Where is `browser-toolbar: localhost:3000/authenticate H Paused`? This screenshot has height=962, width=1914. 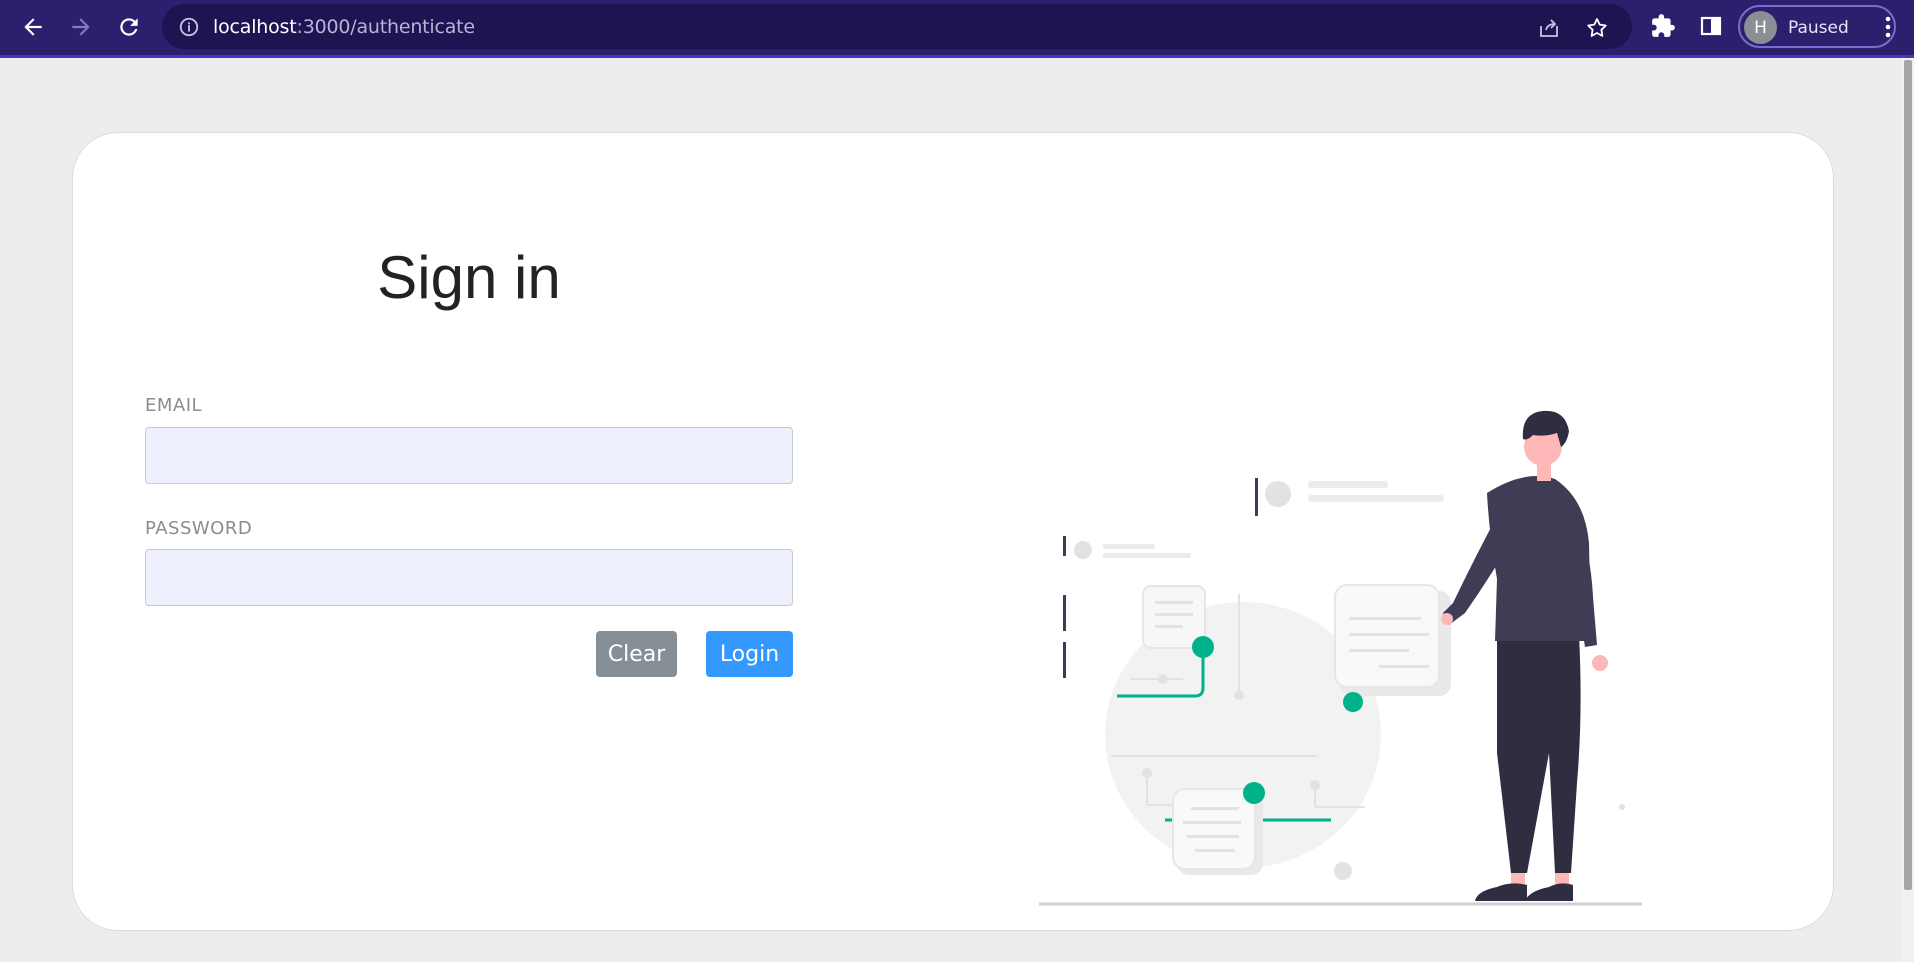
browser-toolbar: localhost:3000/authenticate H Paused is located at coordinates (957, 29).